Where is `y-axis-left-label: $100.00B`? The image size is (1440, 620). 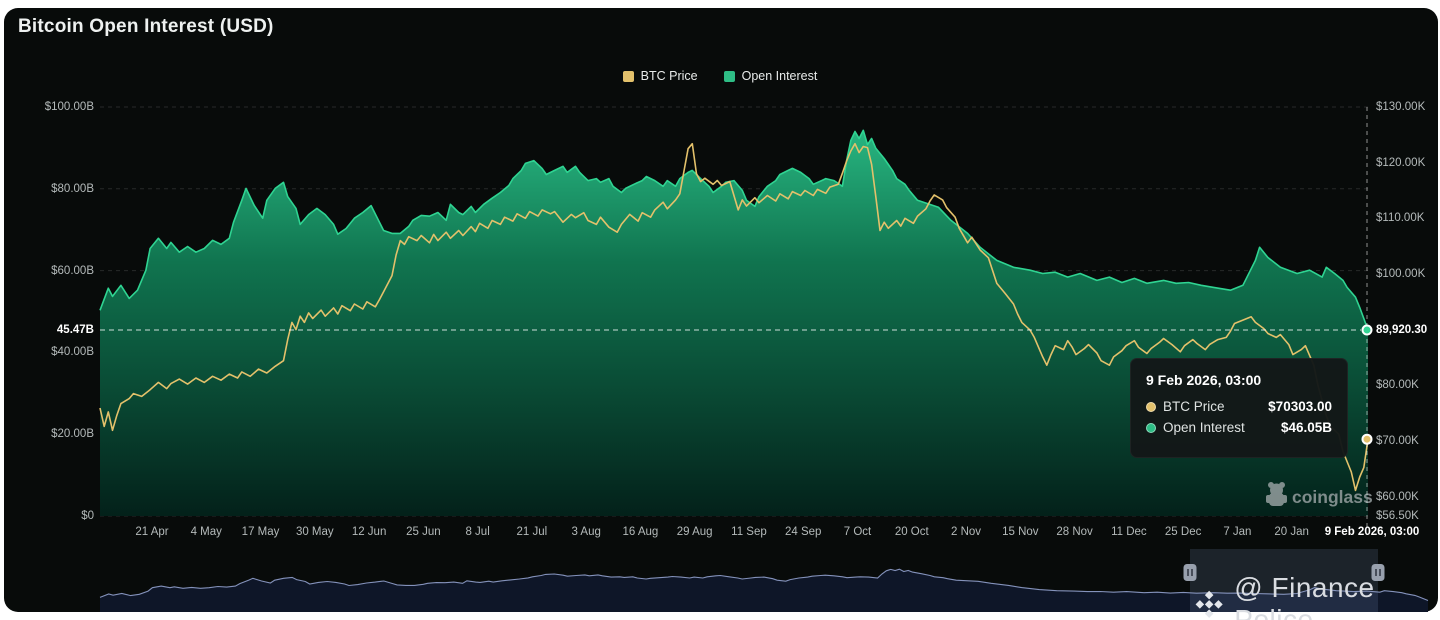
y-axis-left-label: $100.00B is located at coordinates (69, 107).